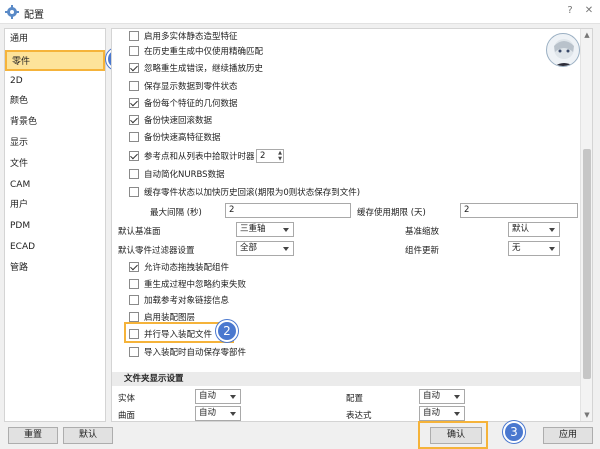  Describe the element at coordinates (187, 352) in the screenshot. I see `option-autosave-parts: 导入装配时自动保存零部件` at that location.